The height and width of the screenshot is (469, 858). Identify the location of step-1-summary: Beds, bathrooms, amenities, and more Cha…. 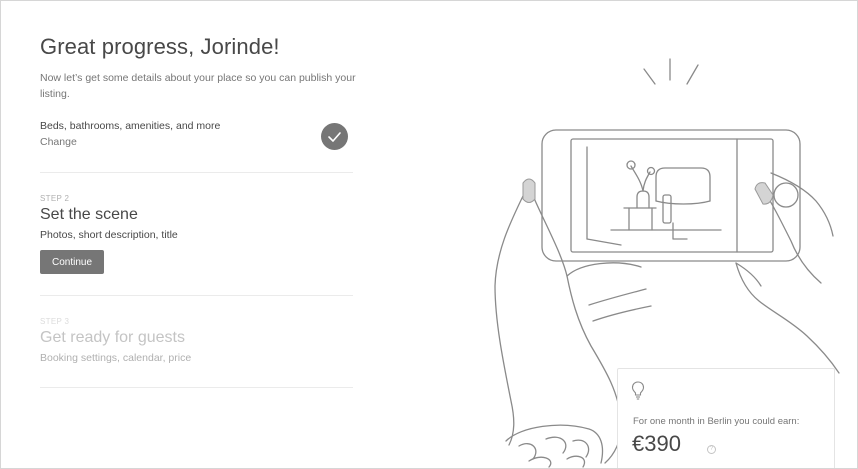
(197, 140).